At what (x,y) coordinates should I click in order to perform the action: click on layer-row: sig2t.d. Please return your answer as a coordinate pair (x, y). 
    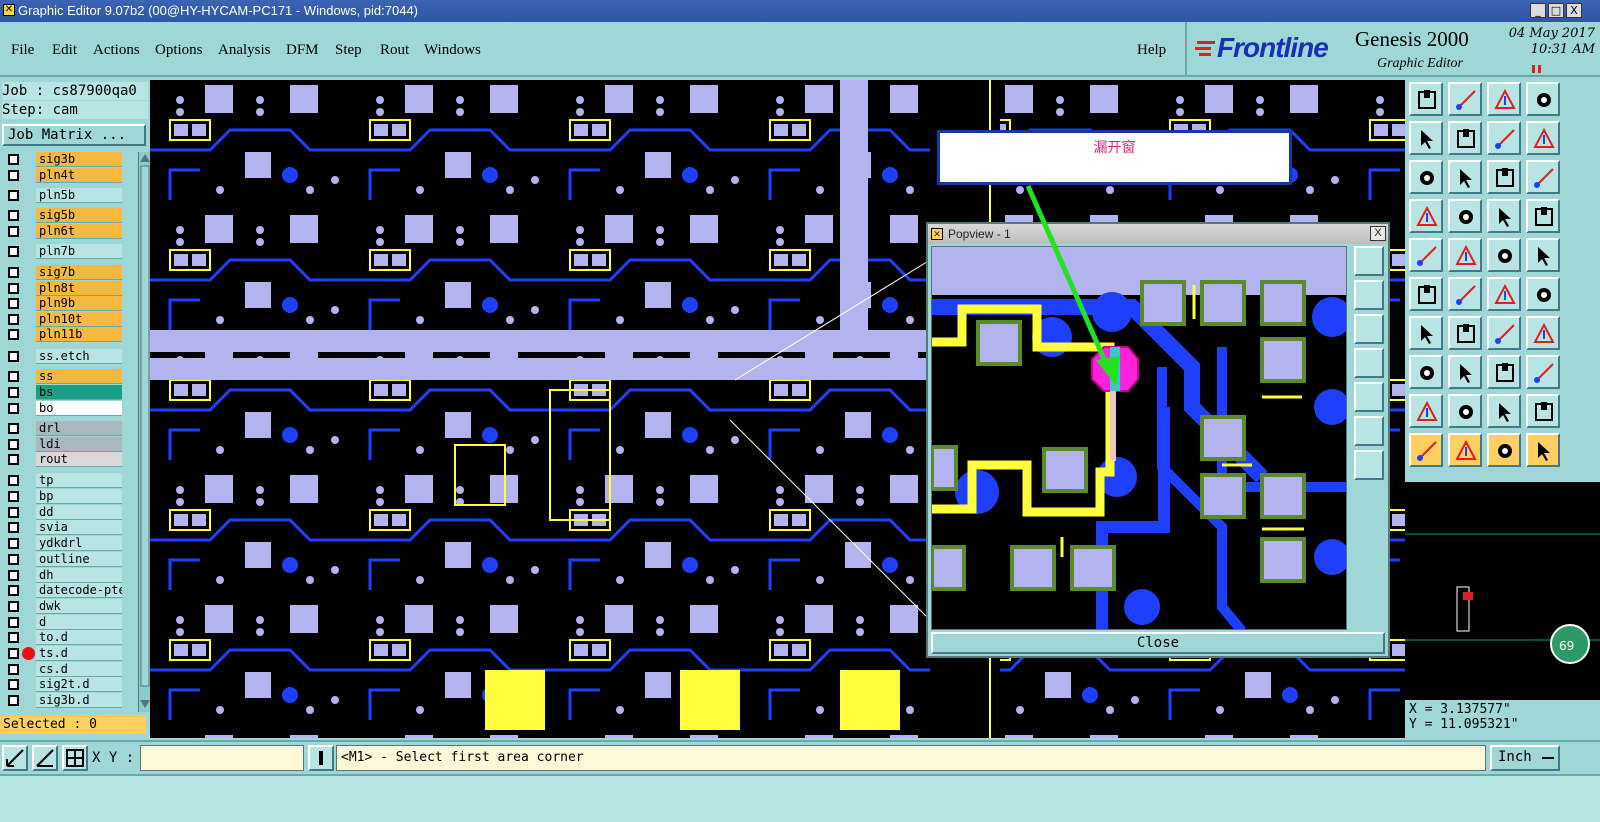
    Looking at the image, I should click on (63, 684).